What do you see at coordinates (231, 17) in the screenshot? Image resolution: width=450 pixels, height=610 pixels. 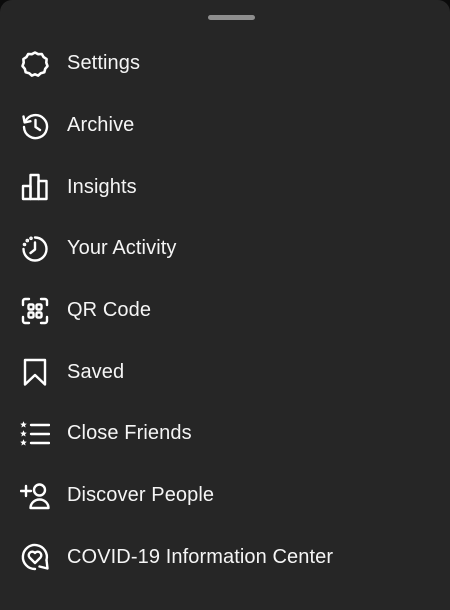 I see `drag-handle` at bounding box center [231, 17].